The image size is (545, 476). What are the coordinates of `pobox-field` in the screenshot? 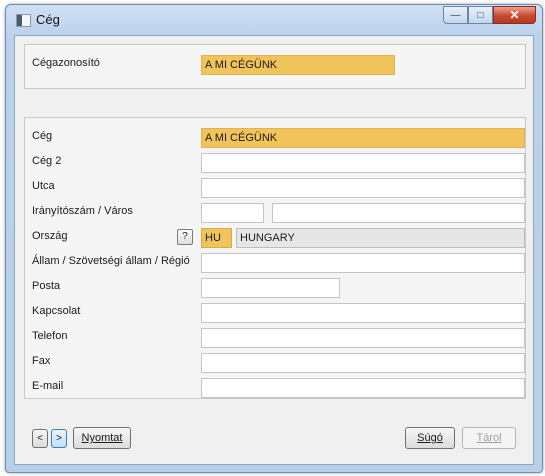 It's located at (270, 288).